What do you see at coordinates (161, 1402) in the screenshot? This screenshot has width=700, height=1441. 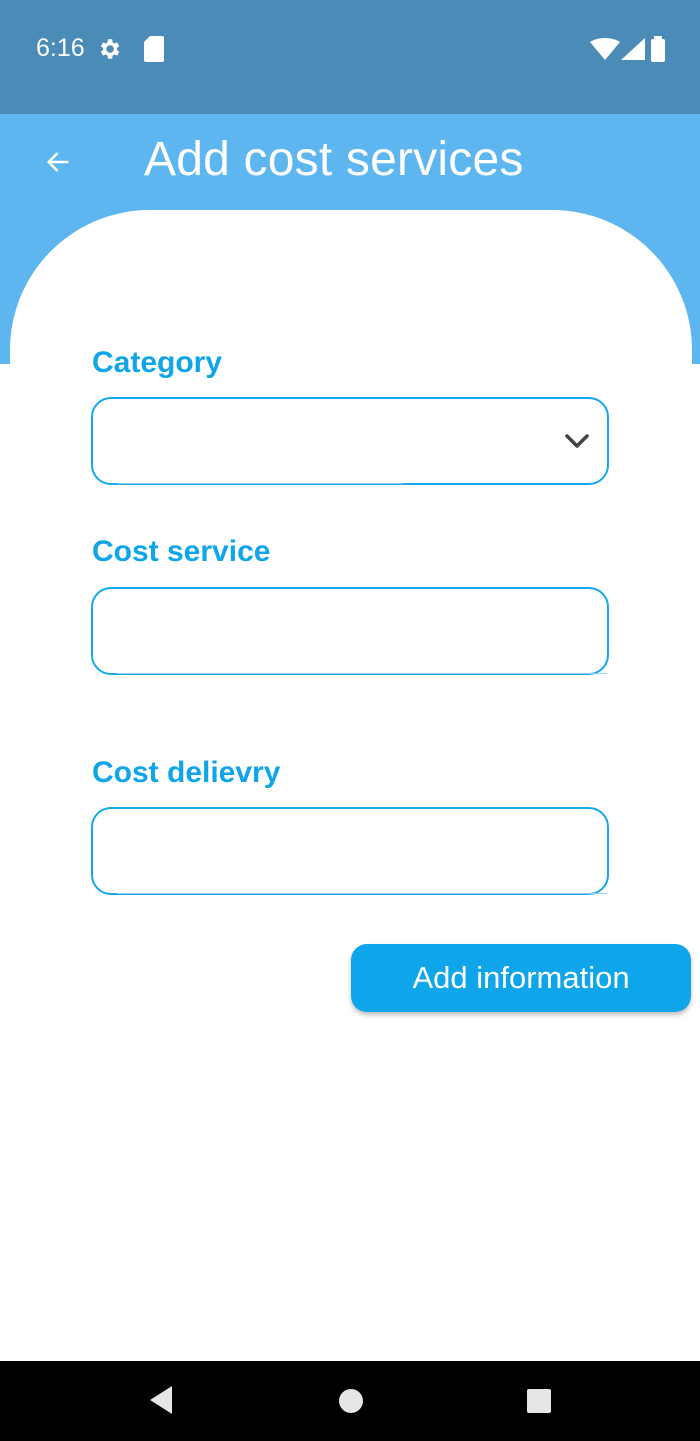 I see `nav-back-icon` at bounding box center [161, 1402].